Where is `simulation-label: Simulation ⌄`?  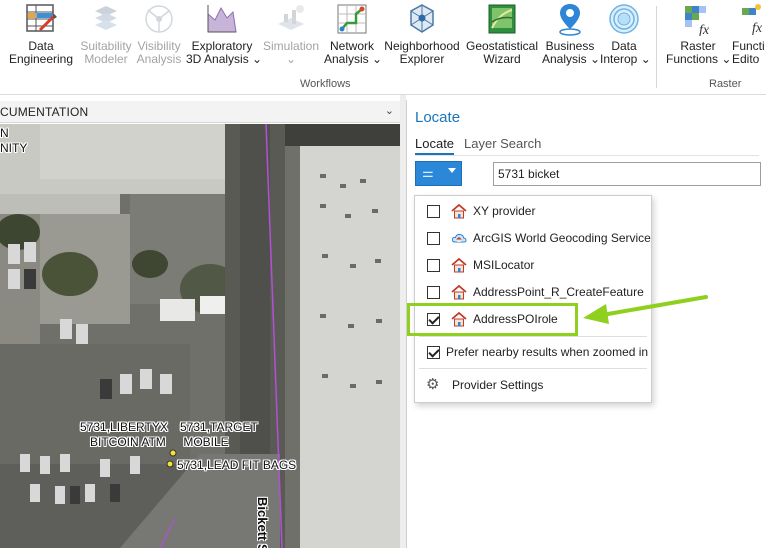
simulation-label: Simulation ⌄ is located at coordinates (291, 52).